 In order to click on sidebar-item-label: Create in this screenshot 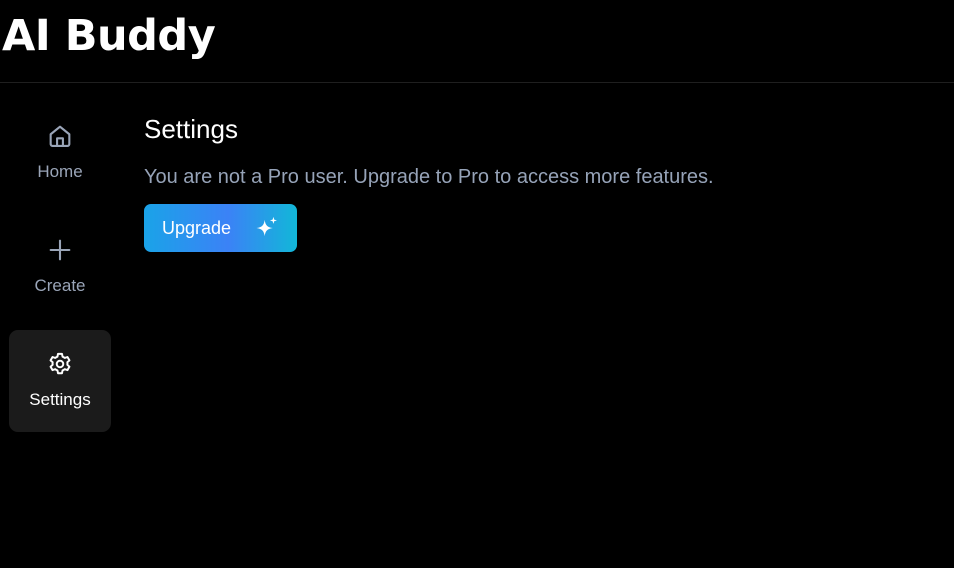, I will do `click(60, 285)`.